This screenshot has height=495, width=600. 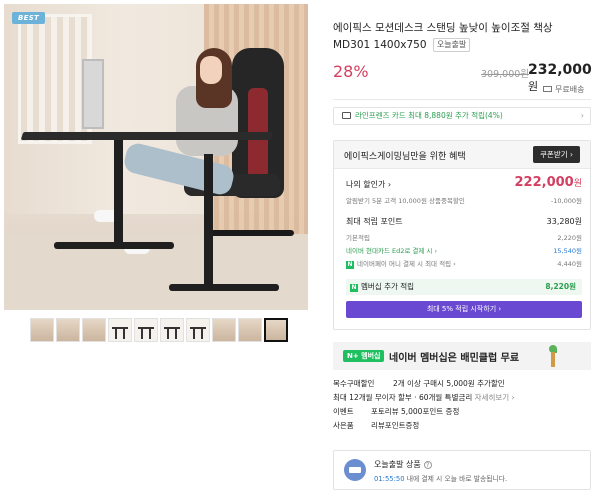 I want to click on hyundai-card-row: 네이버 현대카드 Ed2로 결제 시 › 15,540원, so click(x=464, y=250).